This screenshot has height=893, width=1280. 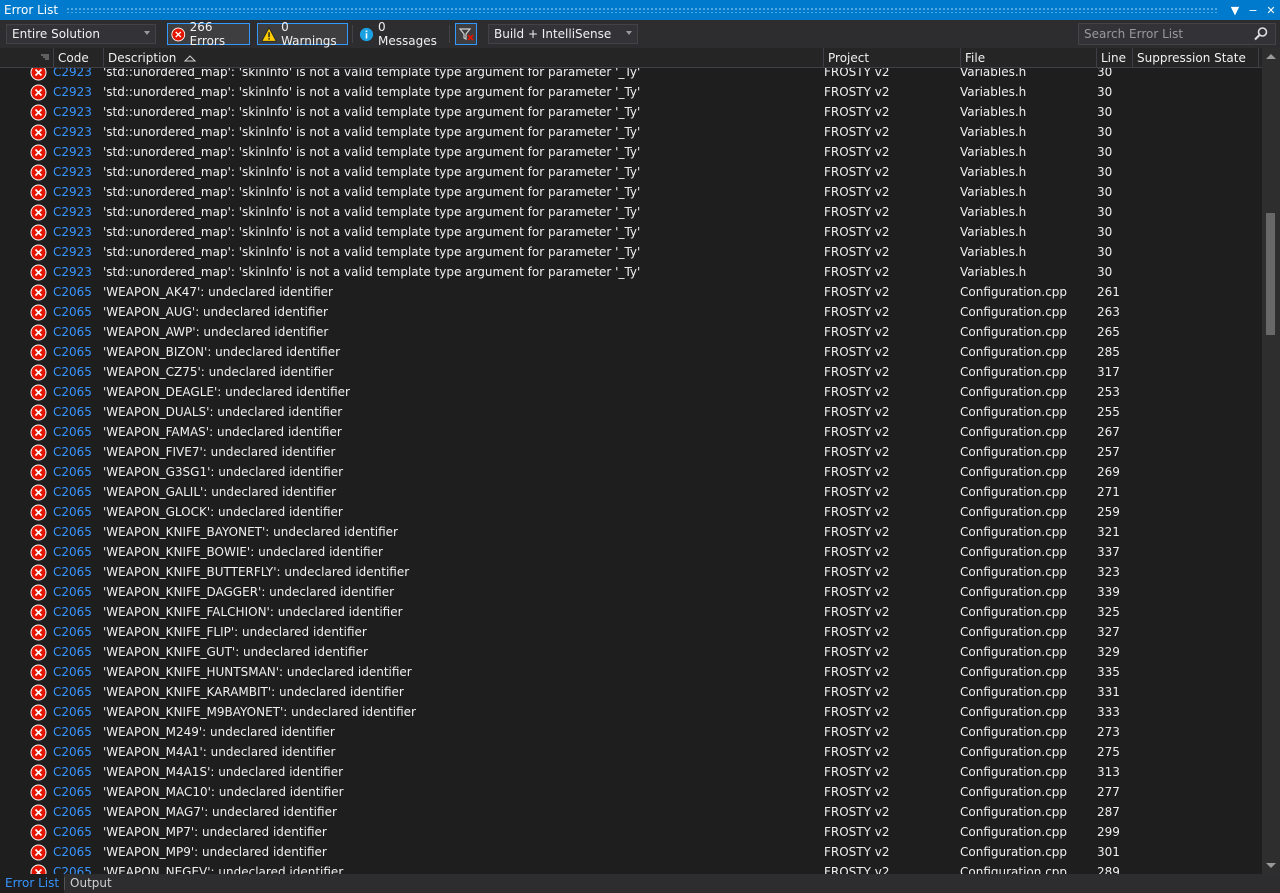 What do you see at coordinates (81, 34) in the screenshot?
I see `scope-dropdown: Entire Solution` at bounding box center [81, 34].